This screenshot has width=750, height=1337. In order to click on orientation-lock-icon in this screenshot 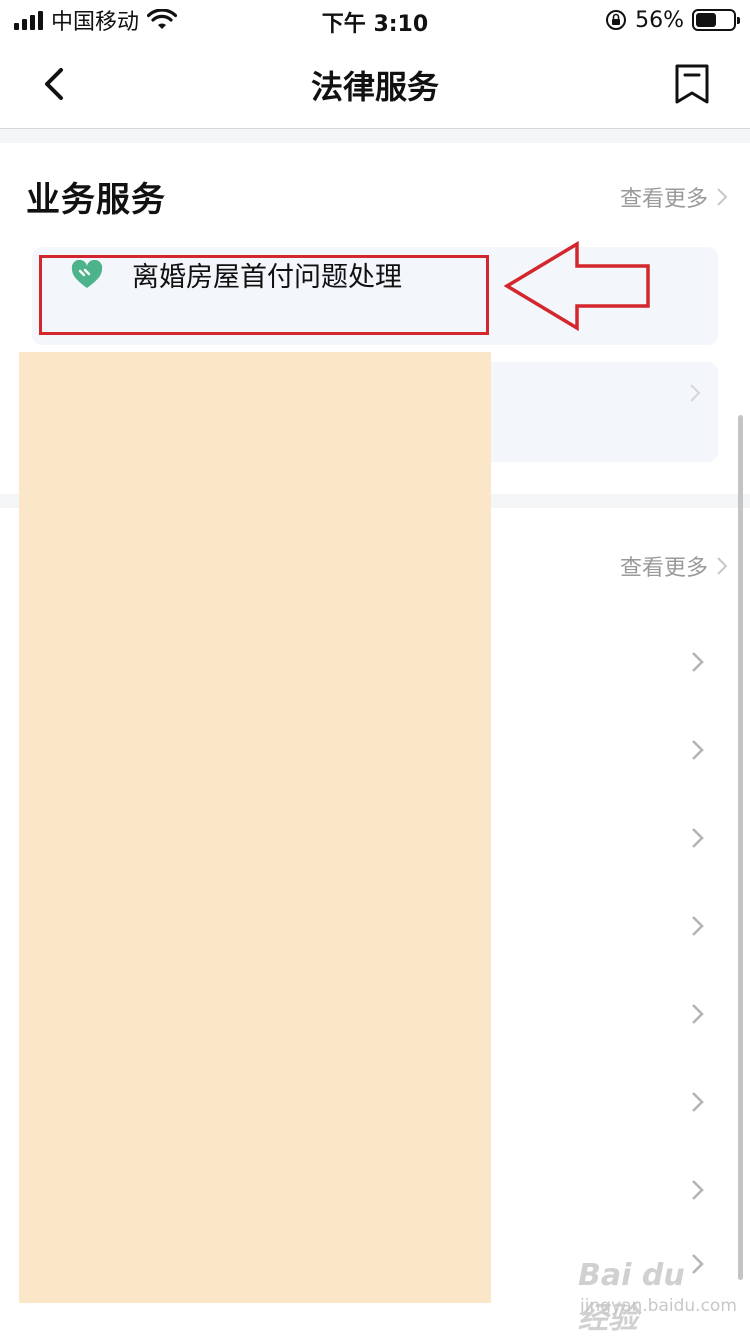, I will do `click(616, 20)`.